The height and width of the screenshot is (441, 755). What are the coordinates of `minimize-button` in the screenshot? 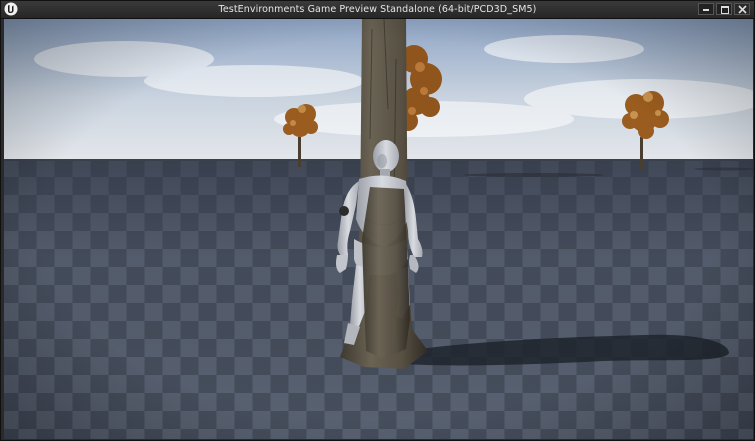 It's located at (706, 9).